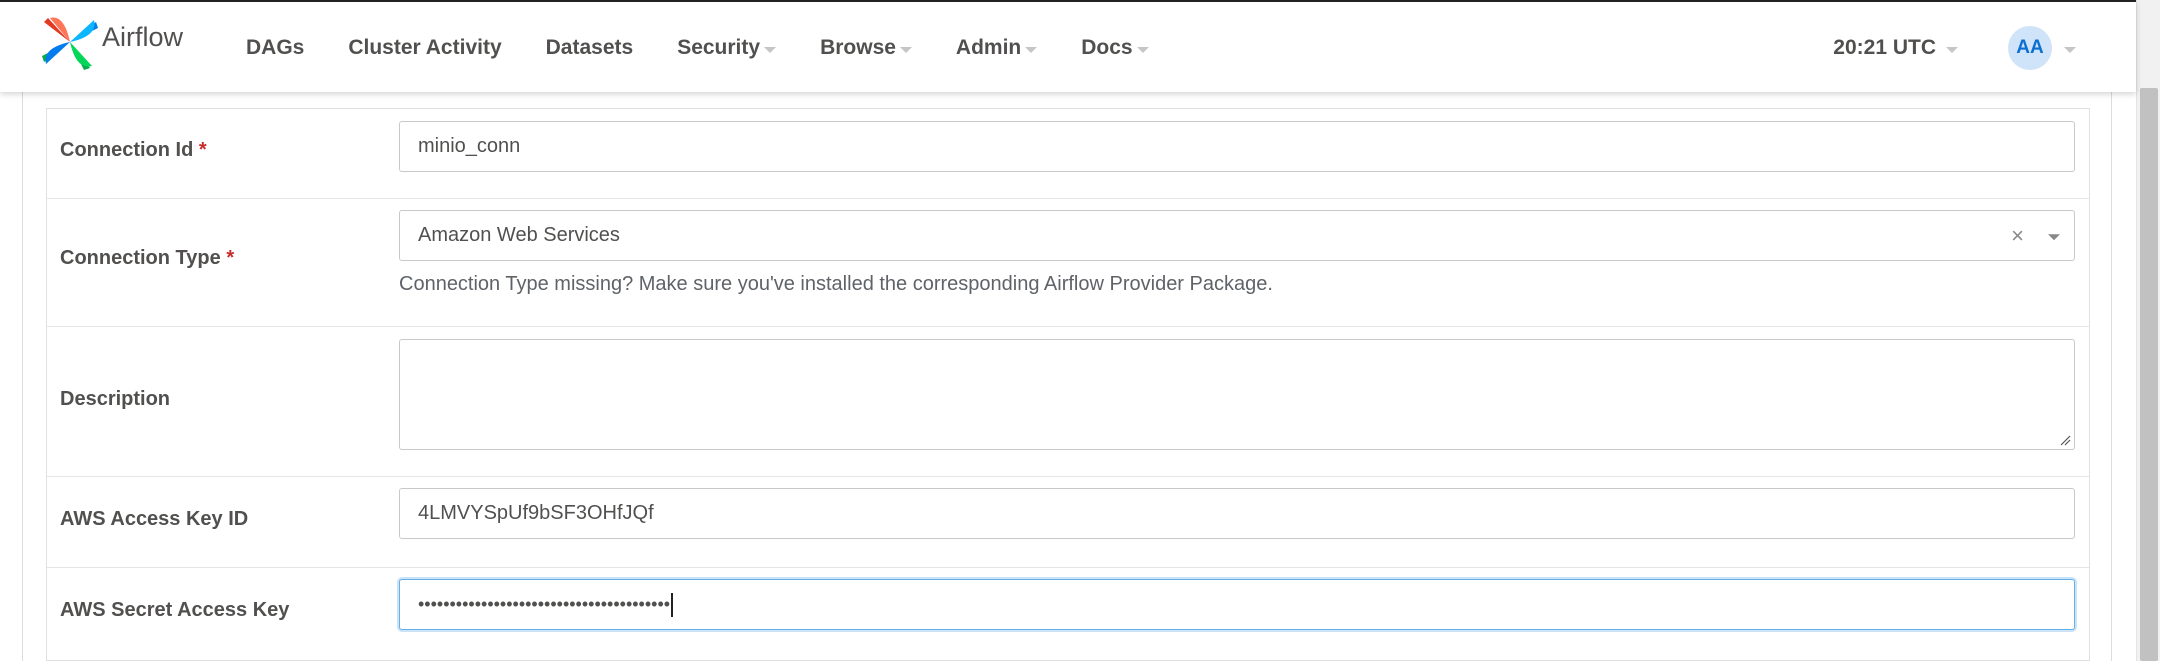 The image size is (2160, 661). Describe the element at coordinates (1237, 235) in the screenshot. I see `connection-type-select: Amazon Web Services ×` at that location.